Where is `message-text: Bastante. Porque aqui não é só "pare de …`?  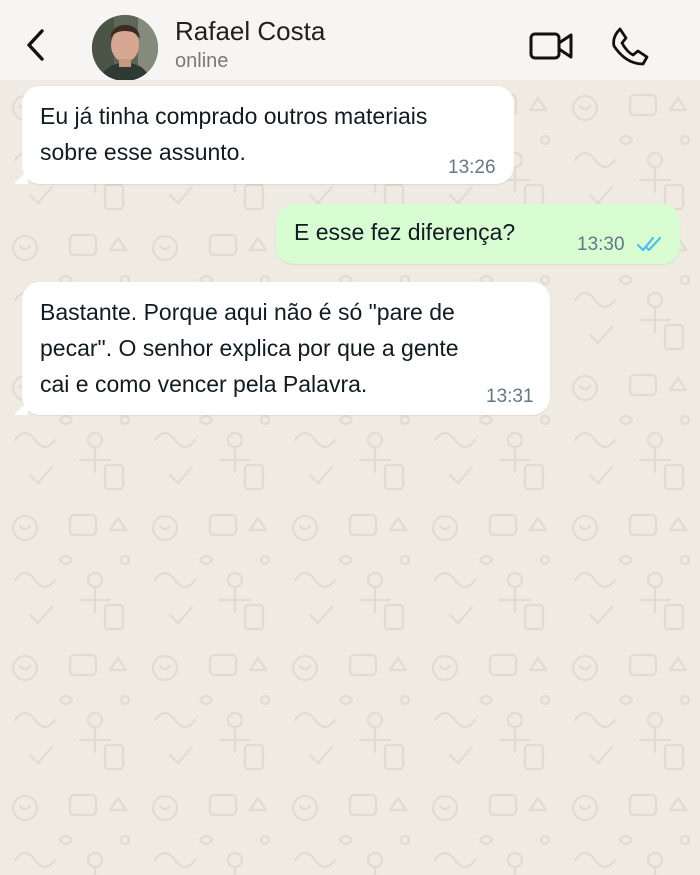 message-text: Bastante. Porque aqui não é só "pare de … is located at coordinates (249, 348).